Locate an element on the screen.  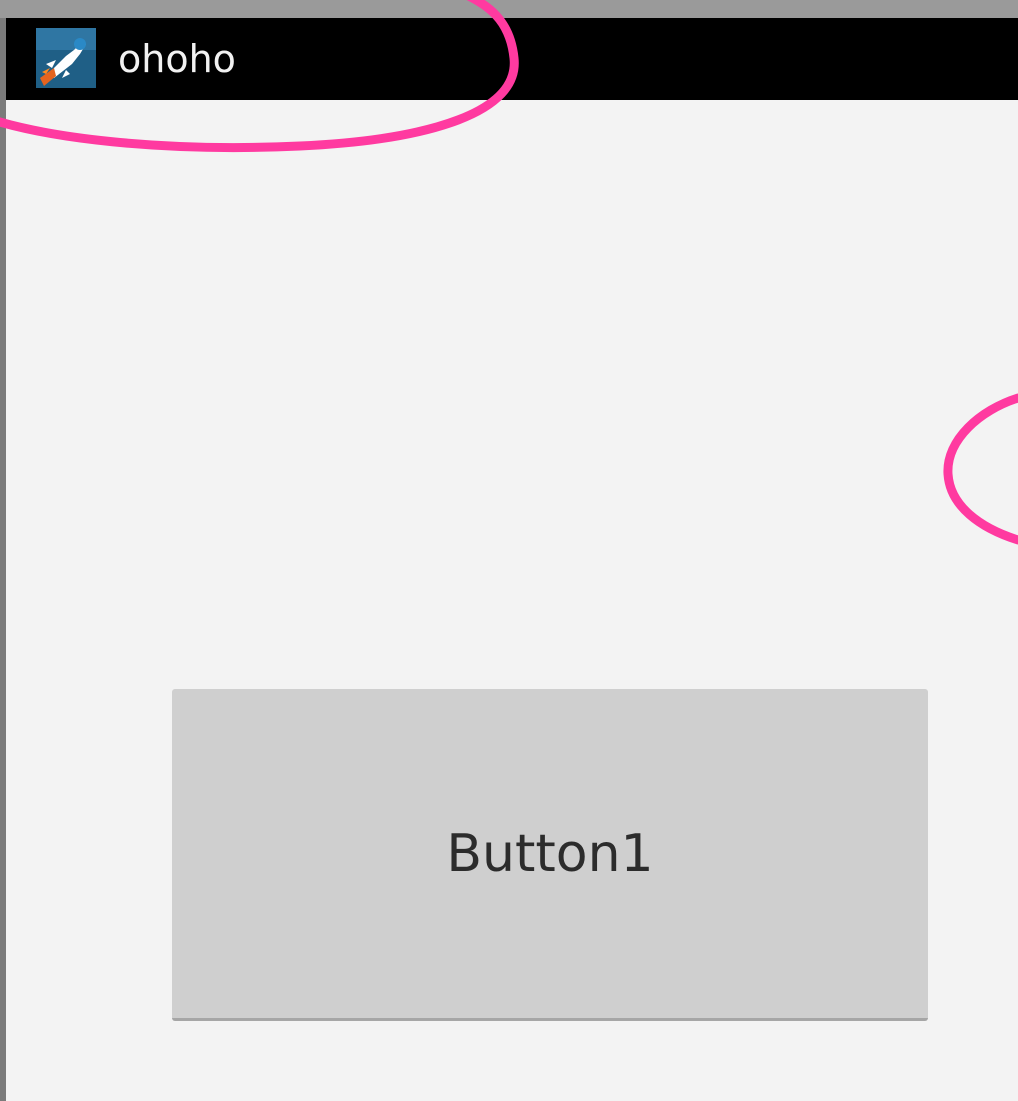
app-title: ohoho is located at coordinates (177, 59).